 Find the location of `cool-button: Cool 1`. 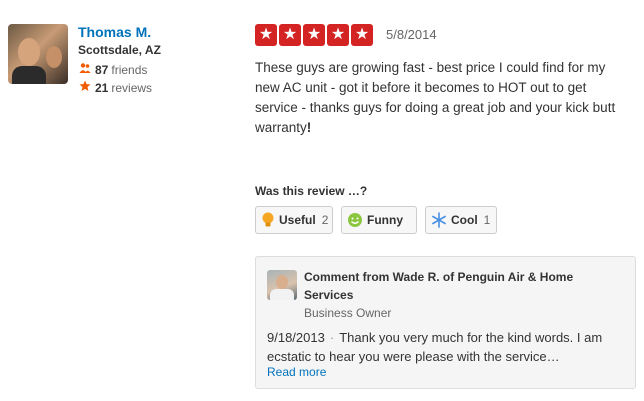

cool-button: Cool 1 is located at coordinates (461, 220).